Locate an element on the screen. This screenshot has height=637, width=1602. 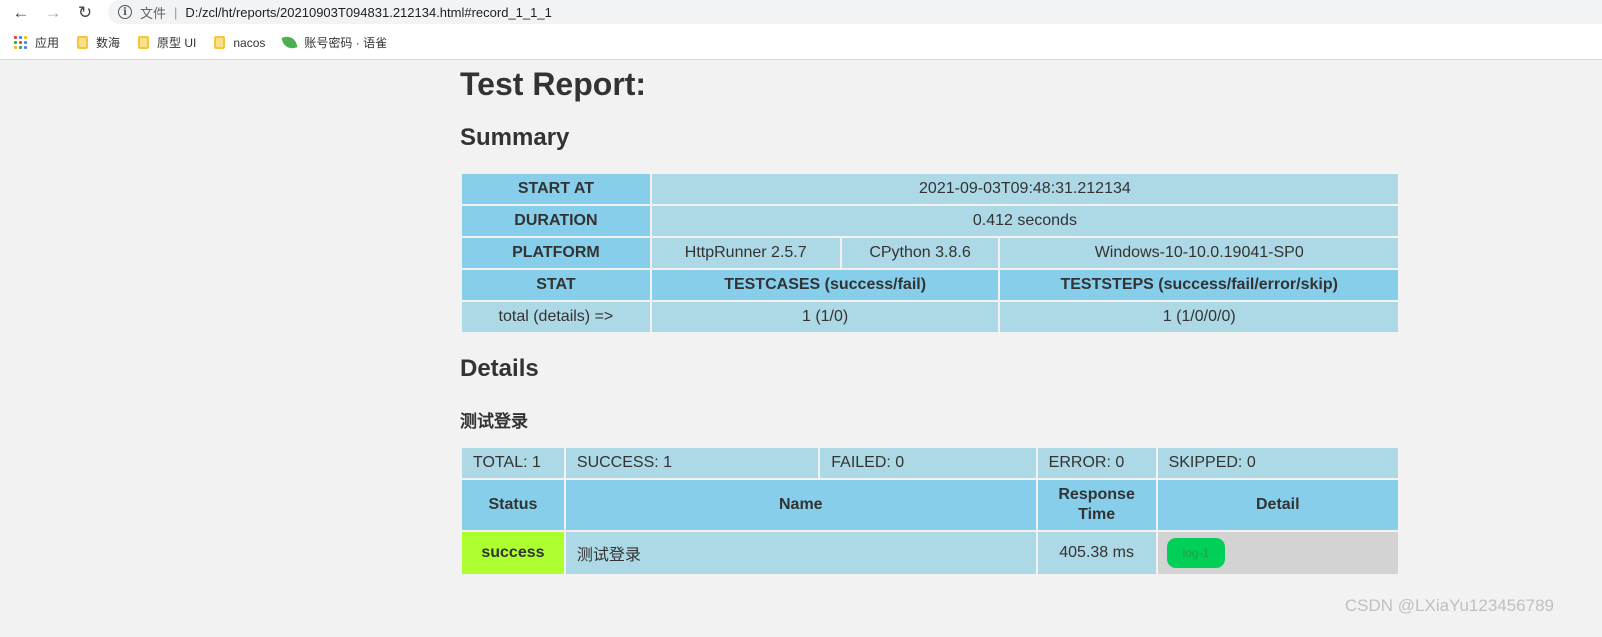
bookmark-prototype-ui: 原型 UI is located at coordinates (167, 42).